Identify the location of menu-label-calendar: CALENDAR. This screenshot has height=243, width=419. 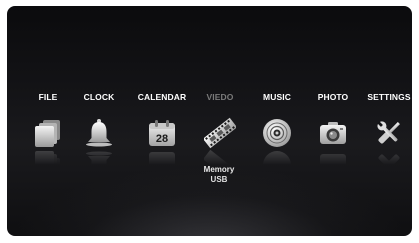
(162, 97).